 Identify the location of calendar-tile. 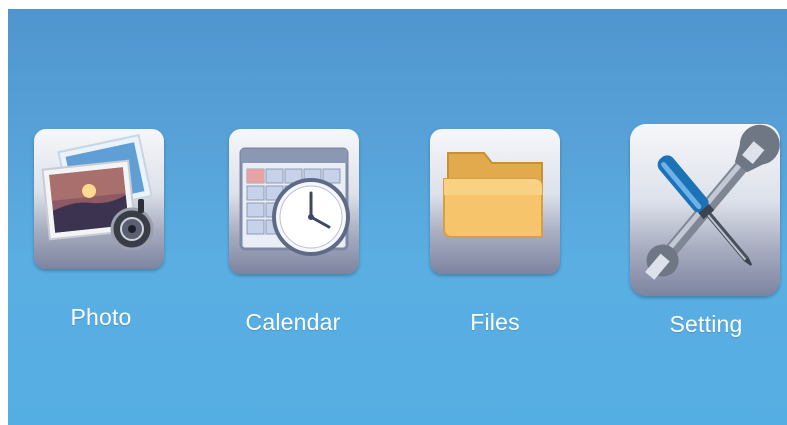
(294, 201).